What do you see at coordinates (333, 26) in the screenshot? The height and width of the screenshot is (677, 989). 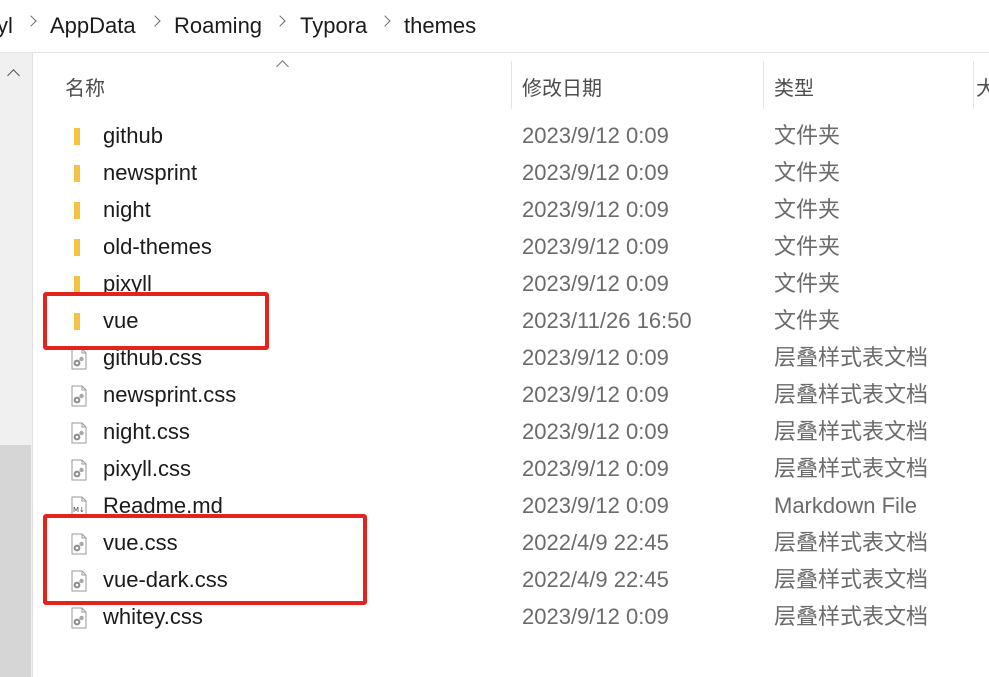 I see `breadcrumb-item-typora: Typora` at bounding box center [333, 26].